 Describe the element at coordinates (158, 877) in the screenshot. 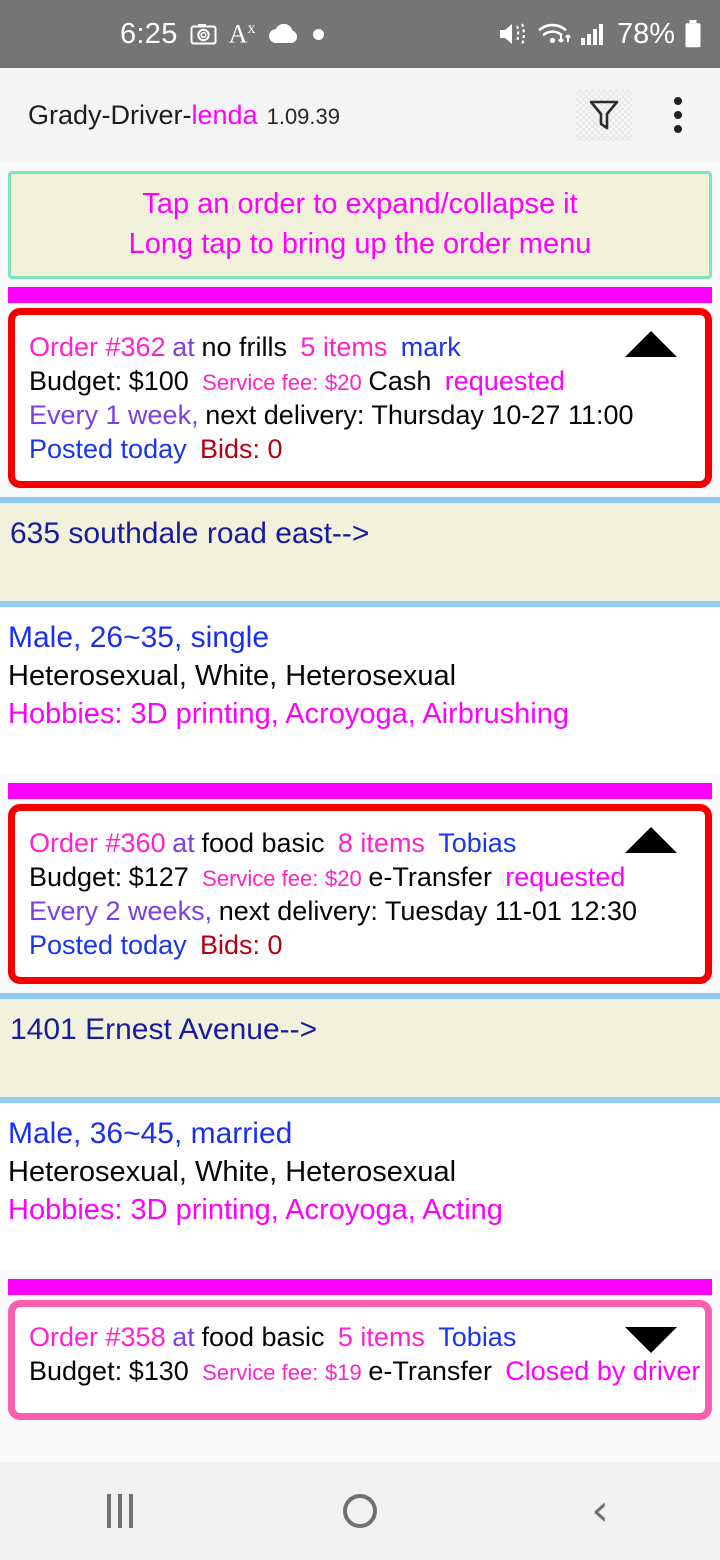

I see `budget-value: $127` at that location.